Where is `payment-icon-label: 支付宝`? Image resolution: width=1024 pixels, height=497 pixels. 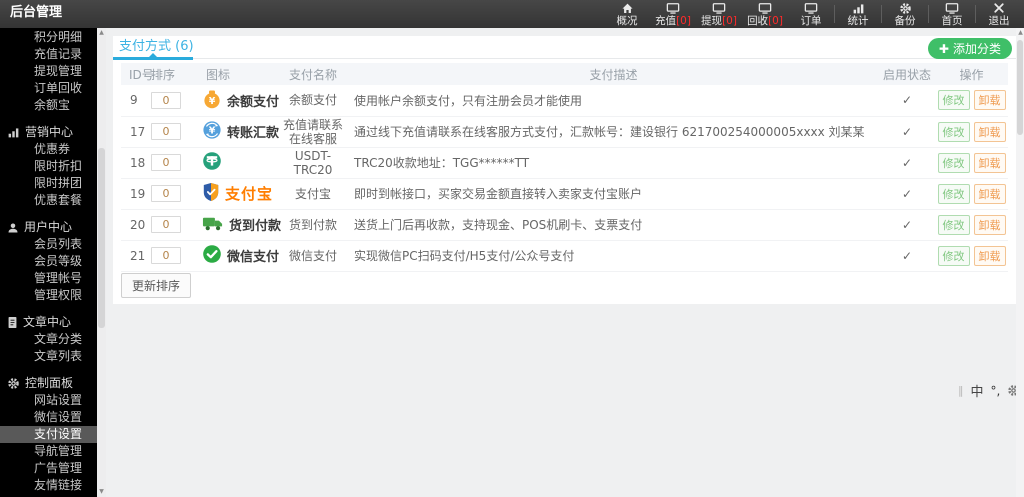 payment-icon-label: 支付宝 is located at coordinates (249, 194).